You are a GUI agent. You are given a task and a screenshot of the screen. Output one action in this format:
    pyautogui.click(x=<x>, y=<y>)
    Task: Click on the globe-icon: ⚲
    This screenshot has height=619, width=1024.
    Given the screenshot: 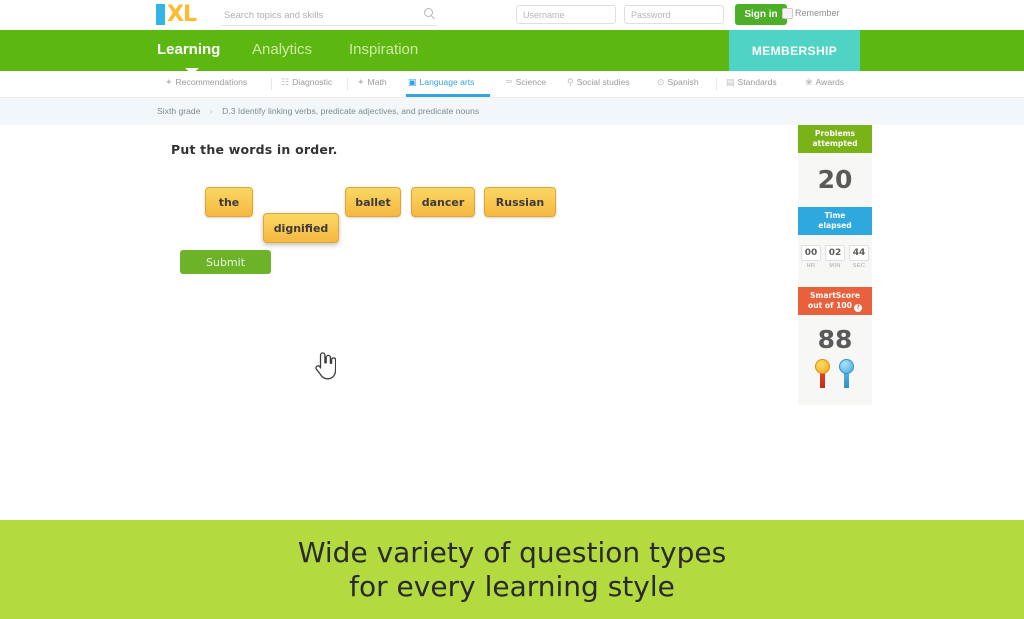 What is the action you would take?
    pyautogui.click(x=570, y=82)
    